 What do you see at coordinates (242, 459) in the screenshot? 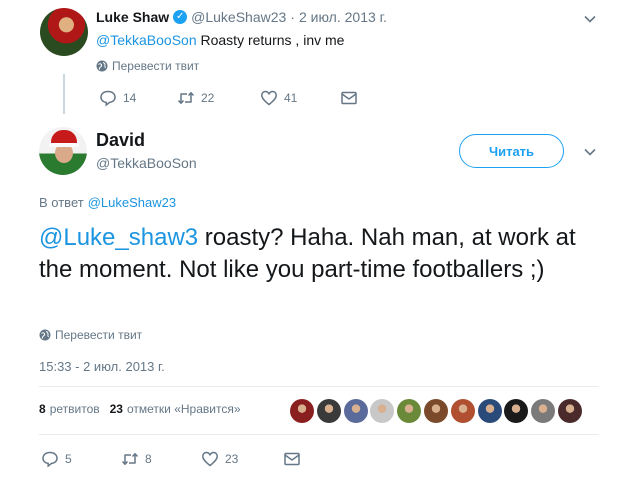
I see `main-like-action: 23` at bounding box center [242, 459].